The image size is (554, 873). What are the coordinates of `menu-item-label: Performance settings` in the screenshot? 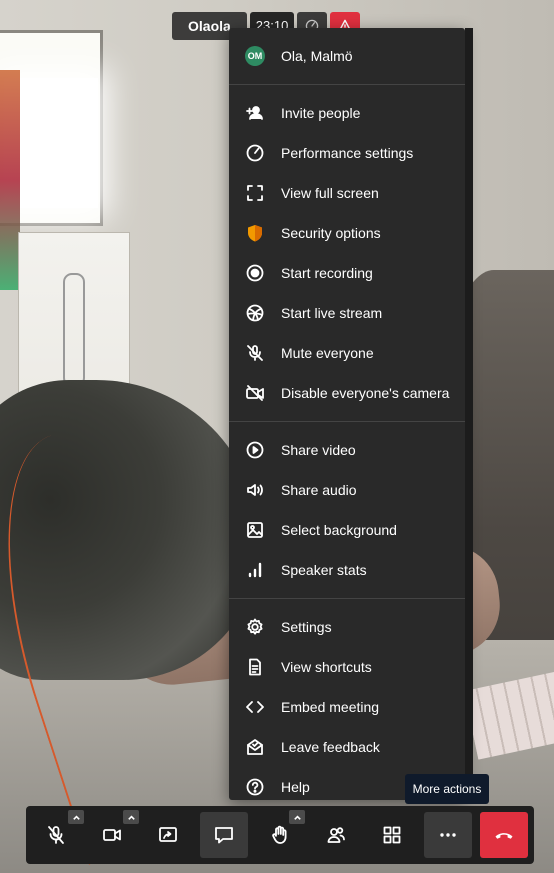 It's located at (347, 153).